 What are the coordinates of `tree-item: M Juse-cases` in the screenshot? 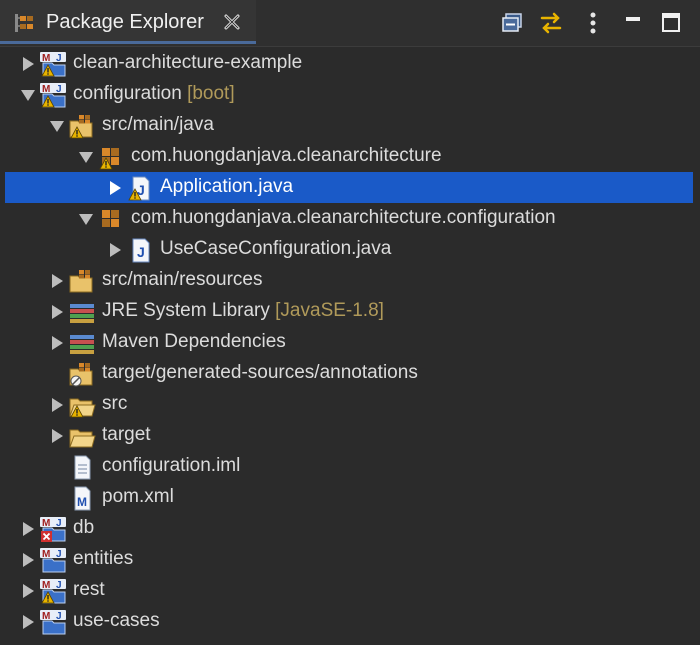 It's located at (350, 621).